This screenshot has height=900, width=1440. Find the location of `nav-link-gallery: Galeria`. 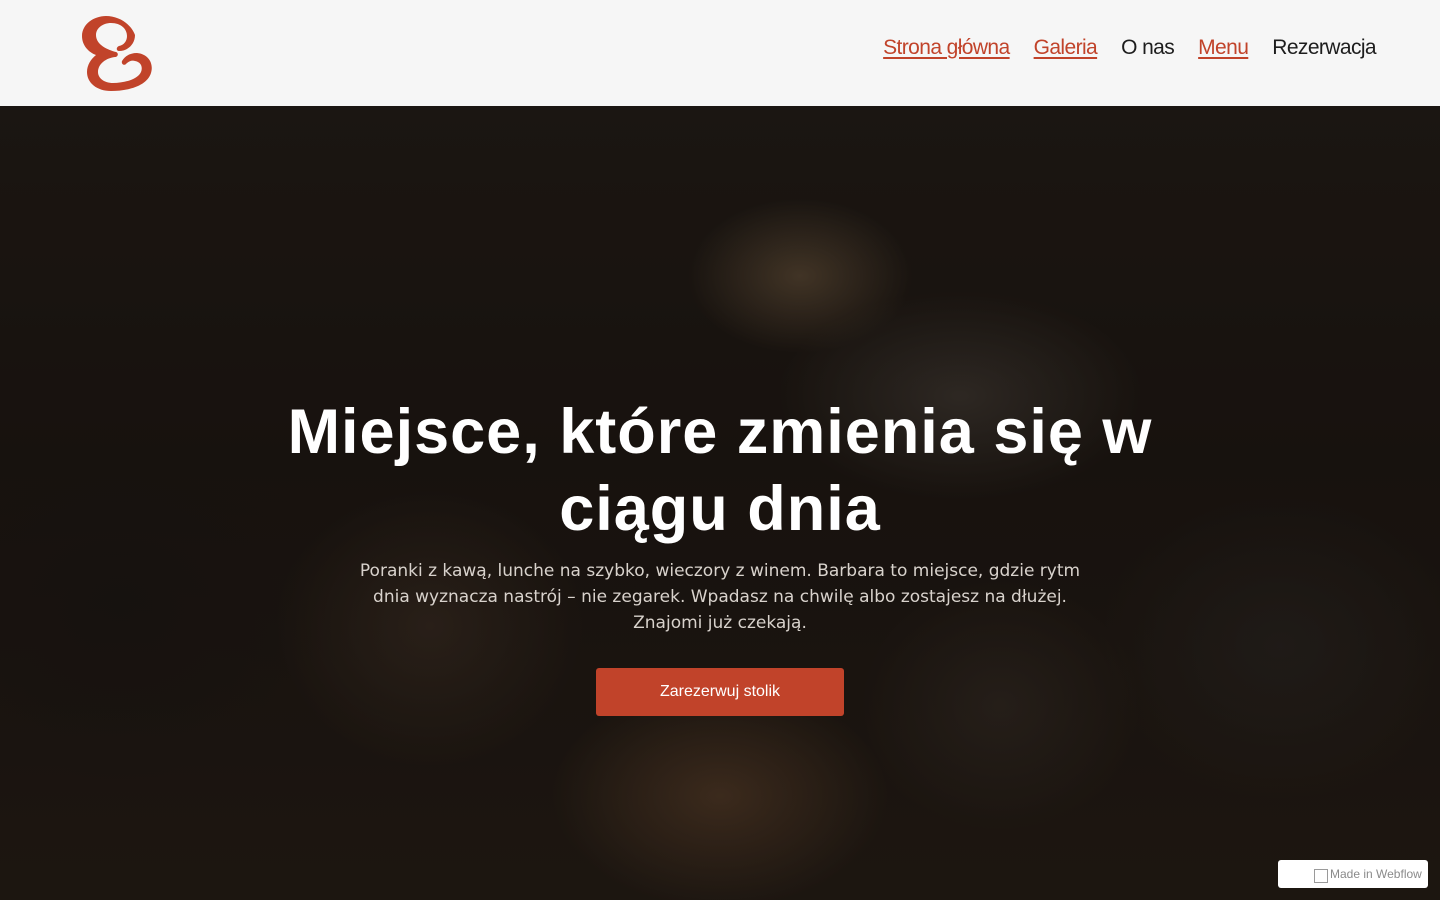

nav-link-gallery: Galeria is located at coordinates (1066, 48).